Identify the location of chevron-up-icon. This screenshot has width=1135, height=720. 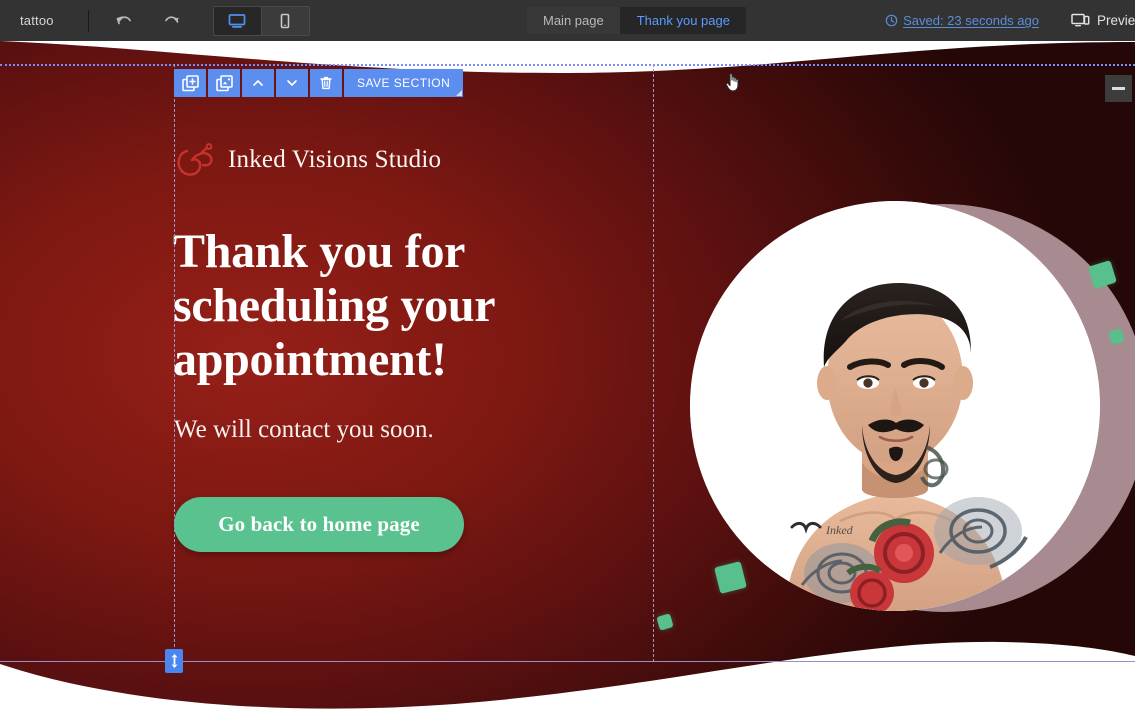
(258, 83).